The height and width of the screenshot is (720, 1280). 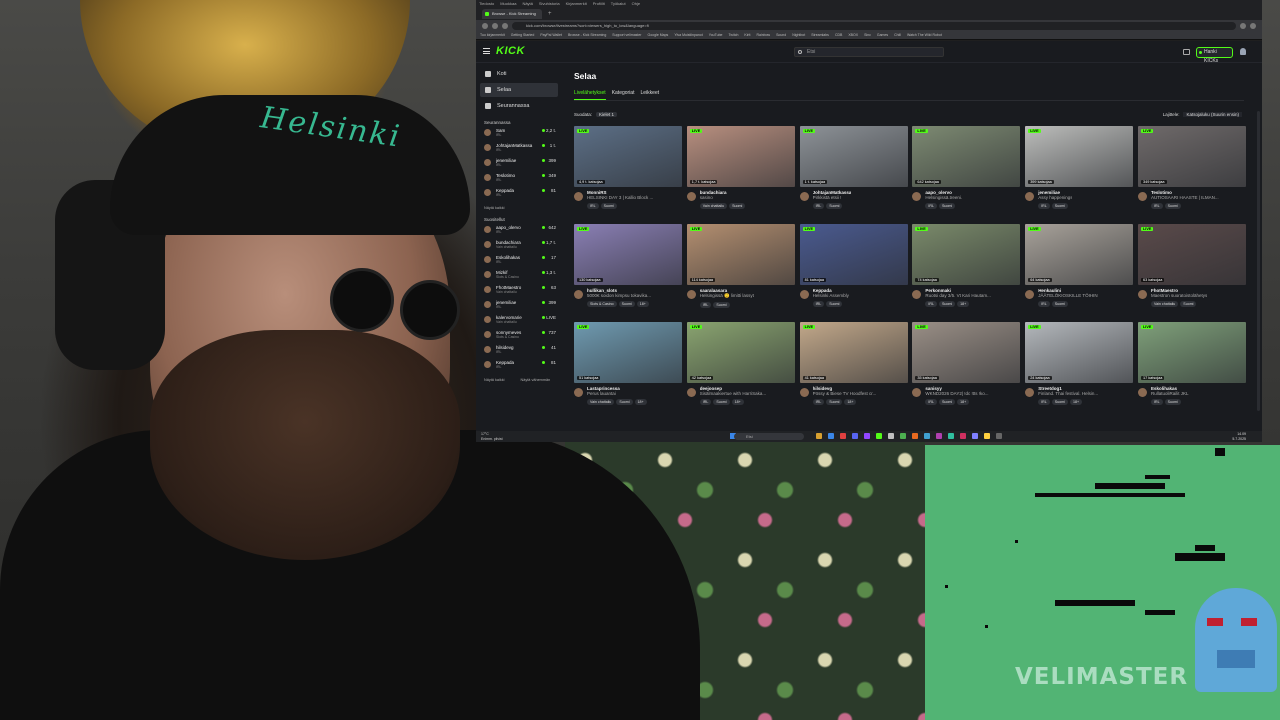 What do you see at coordinates (587, 35) in the screenshot?
I see `bookmark-item: Browse - Kick Streaming` at bounding box center [587, 35].